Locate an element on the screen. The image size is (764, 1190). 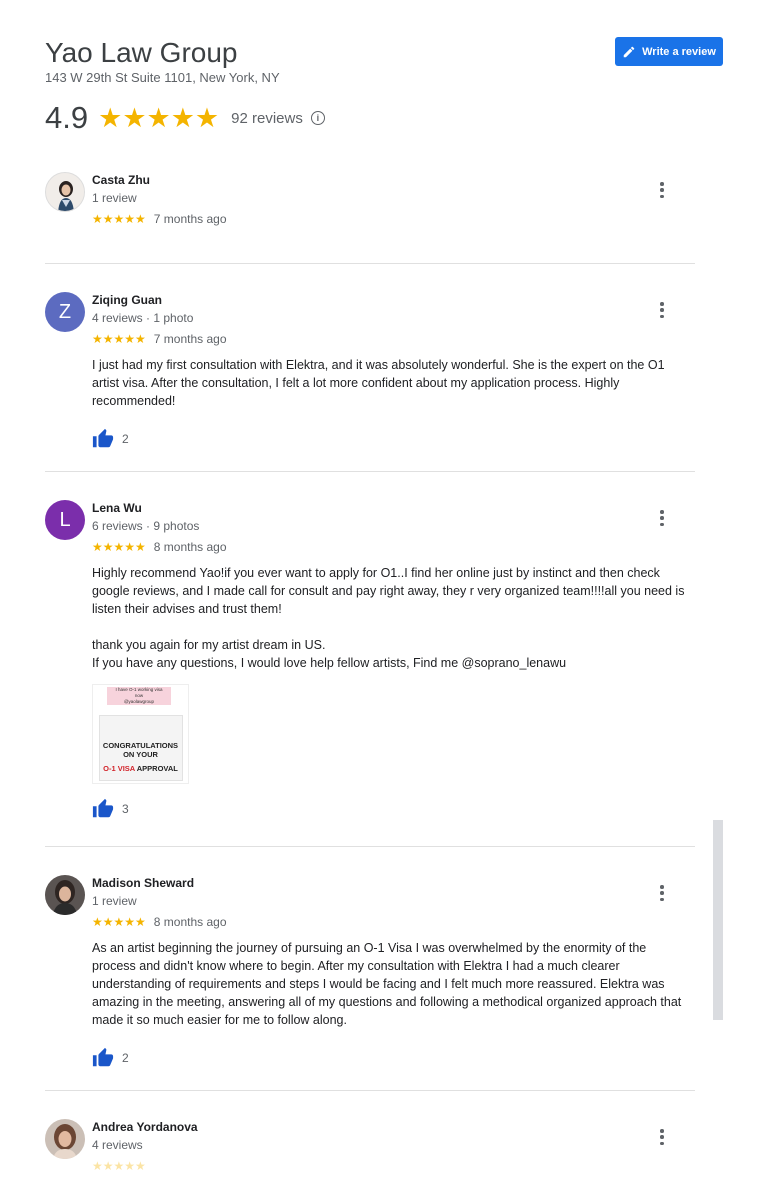
photo-caption: I have O-1 working visa now @yaolawgroup is located at coordinates (139, 696).